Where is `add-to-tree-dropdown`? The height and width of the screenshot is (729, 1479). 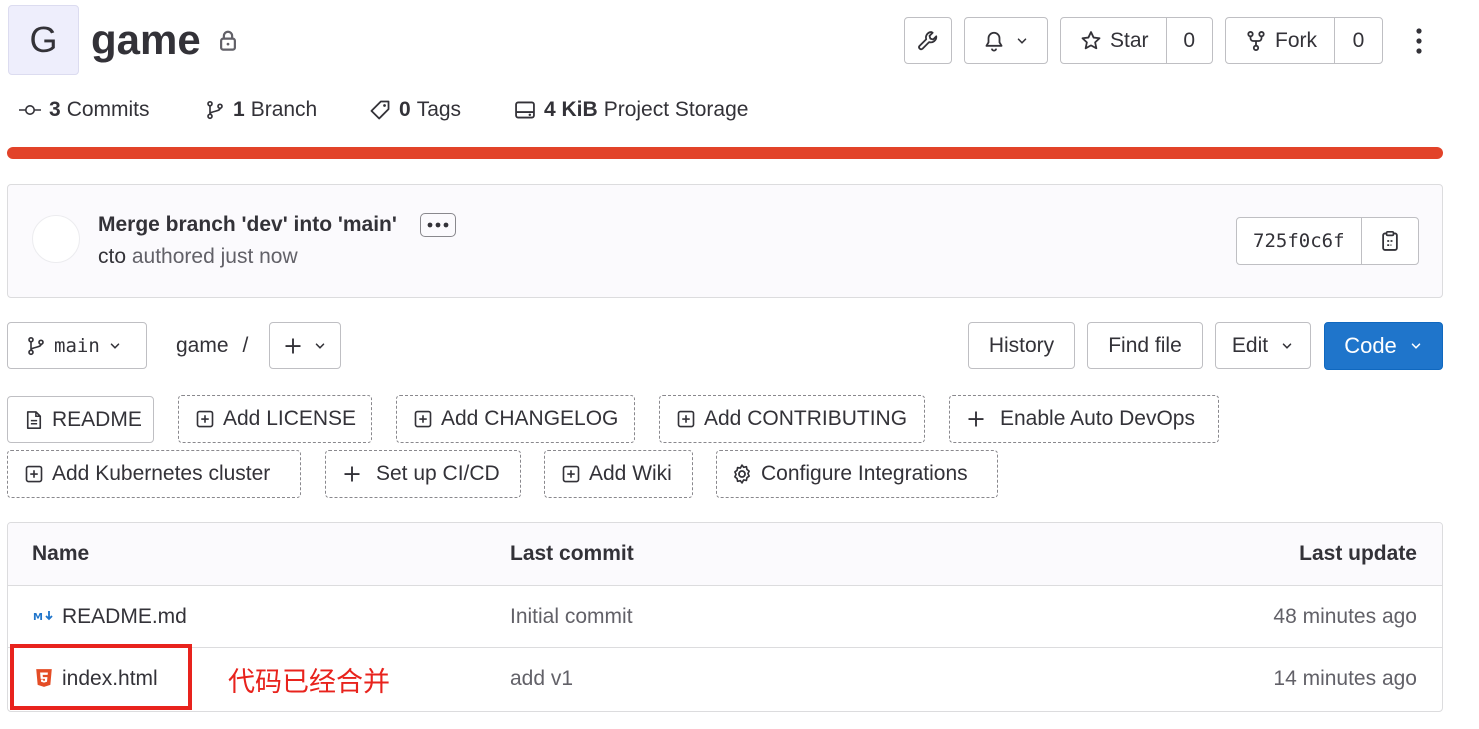 add-to-tree-dropdown is located at coordinates (305, 345).